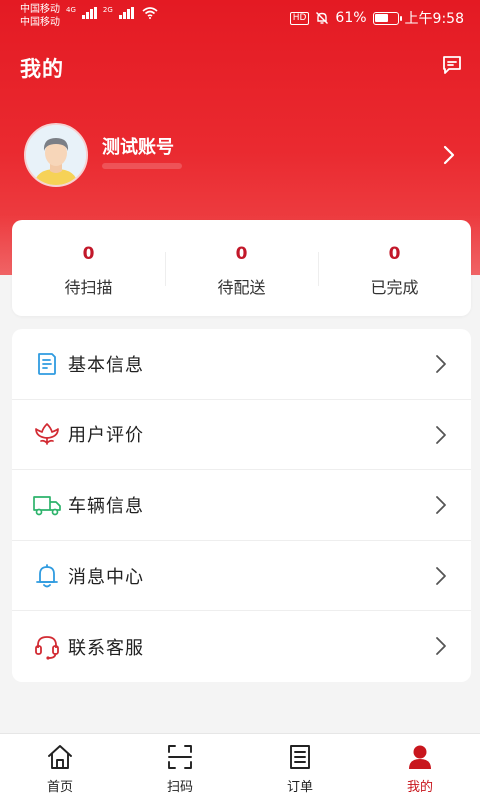  I want to click on user-icon, so click(420, 757).